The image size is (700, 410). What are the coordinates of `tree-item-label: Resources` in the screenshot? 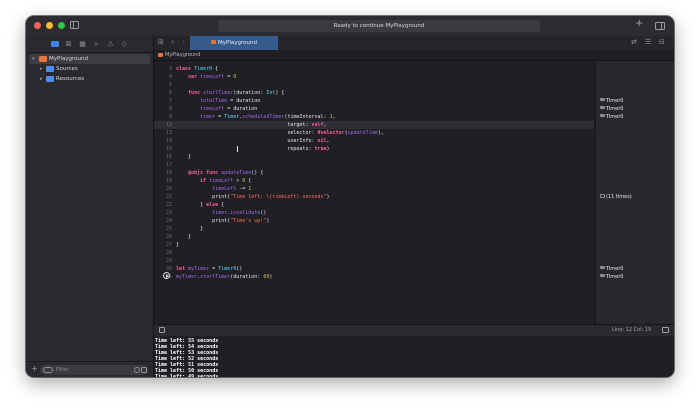 It's located at (70, 79).